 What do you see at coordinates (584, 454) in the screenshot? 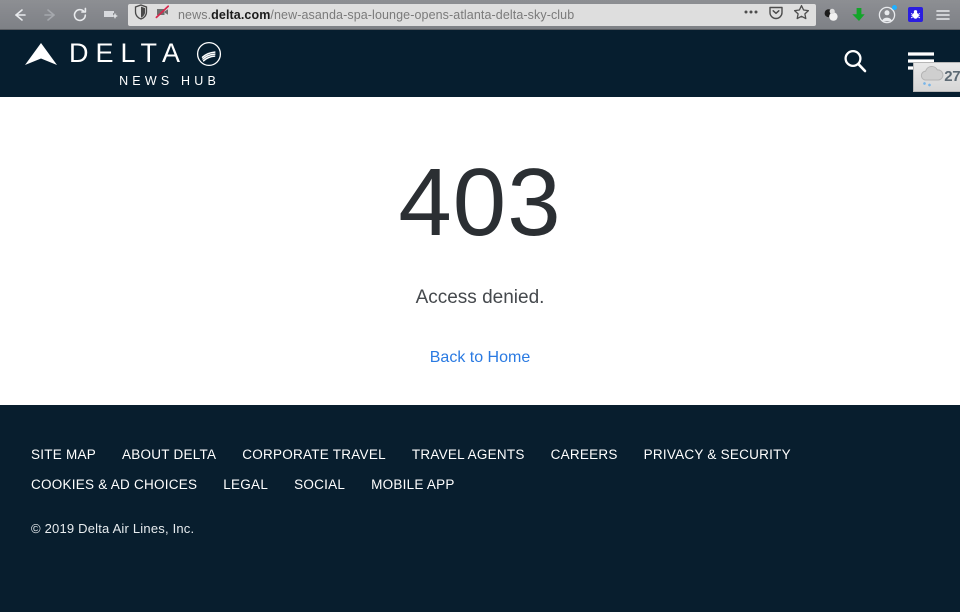
I see `footer-link-careers: CAREERS` at bounding box center [584, 454].